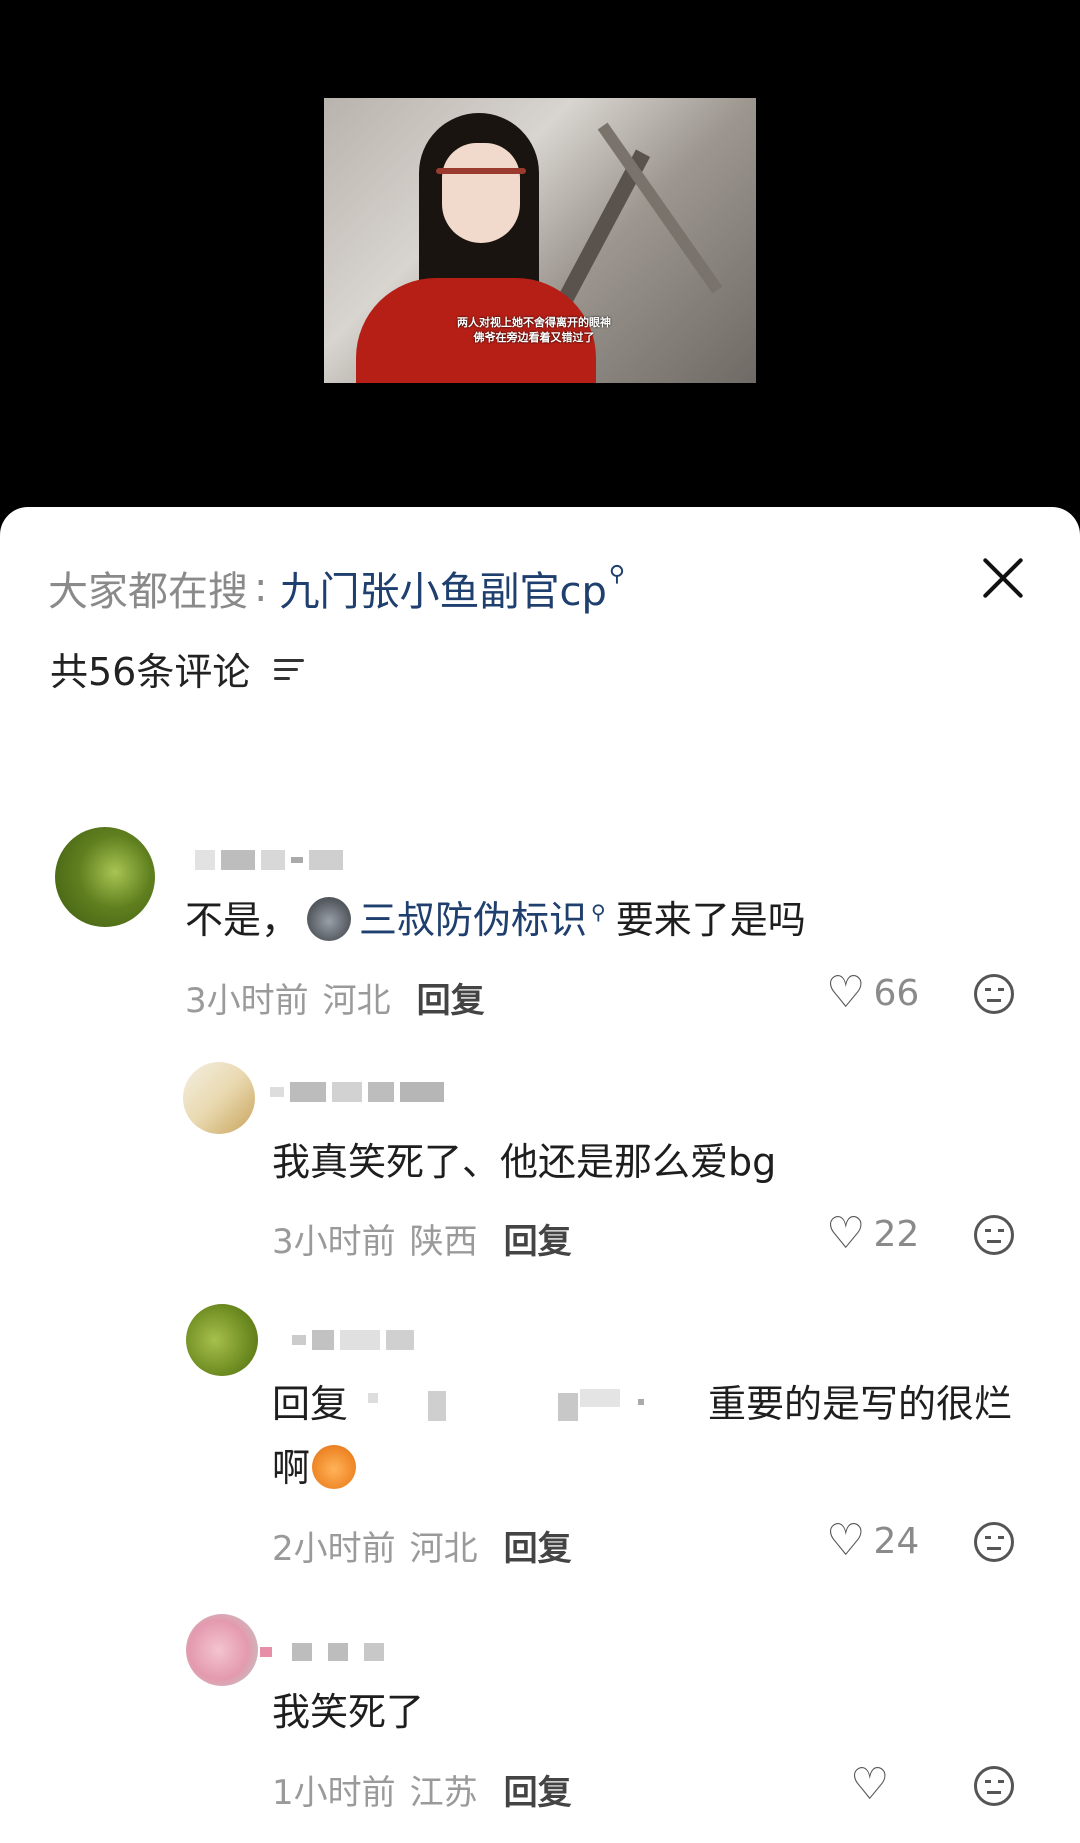  I want to click on comment-count-row: 共56条评论, so click(177, 668).